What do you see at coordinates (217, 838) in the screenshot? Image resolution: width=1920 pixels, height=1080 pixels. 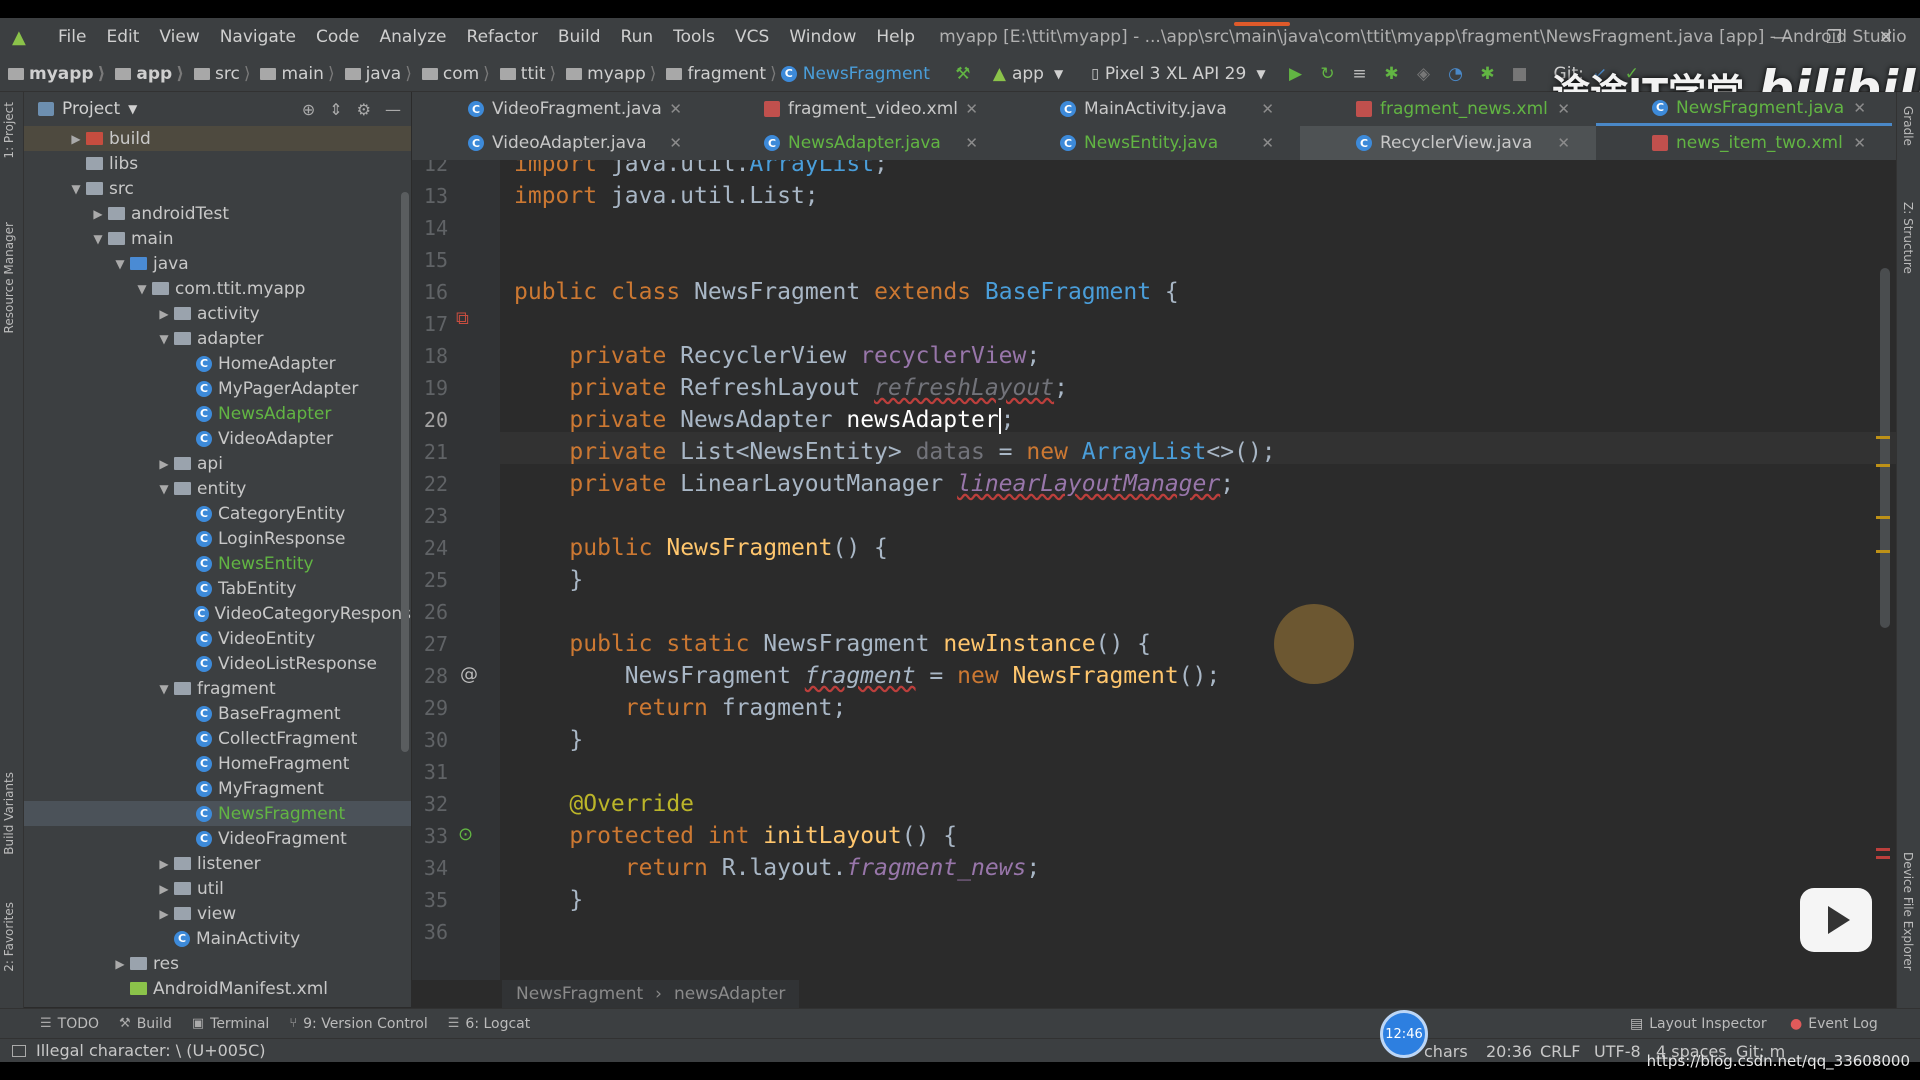 I see `tree-item: C VideoFragment` at bounding box center [217, 838].